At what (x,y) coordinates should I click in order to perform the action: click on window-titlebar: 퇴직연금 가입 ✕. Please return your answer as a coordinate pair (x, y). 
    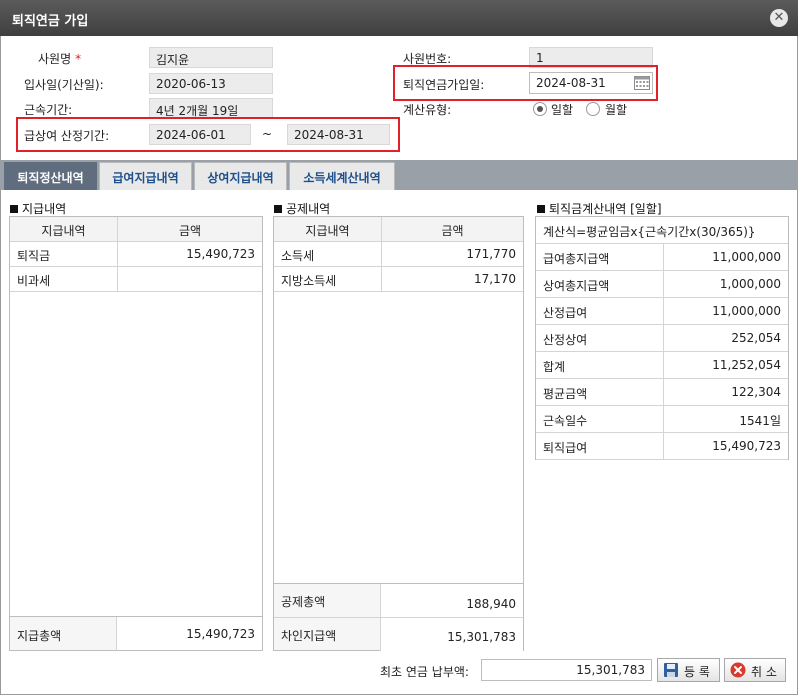
    Looking at the image, I should click on (399, 18).